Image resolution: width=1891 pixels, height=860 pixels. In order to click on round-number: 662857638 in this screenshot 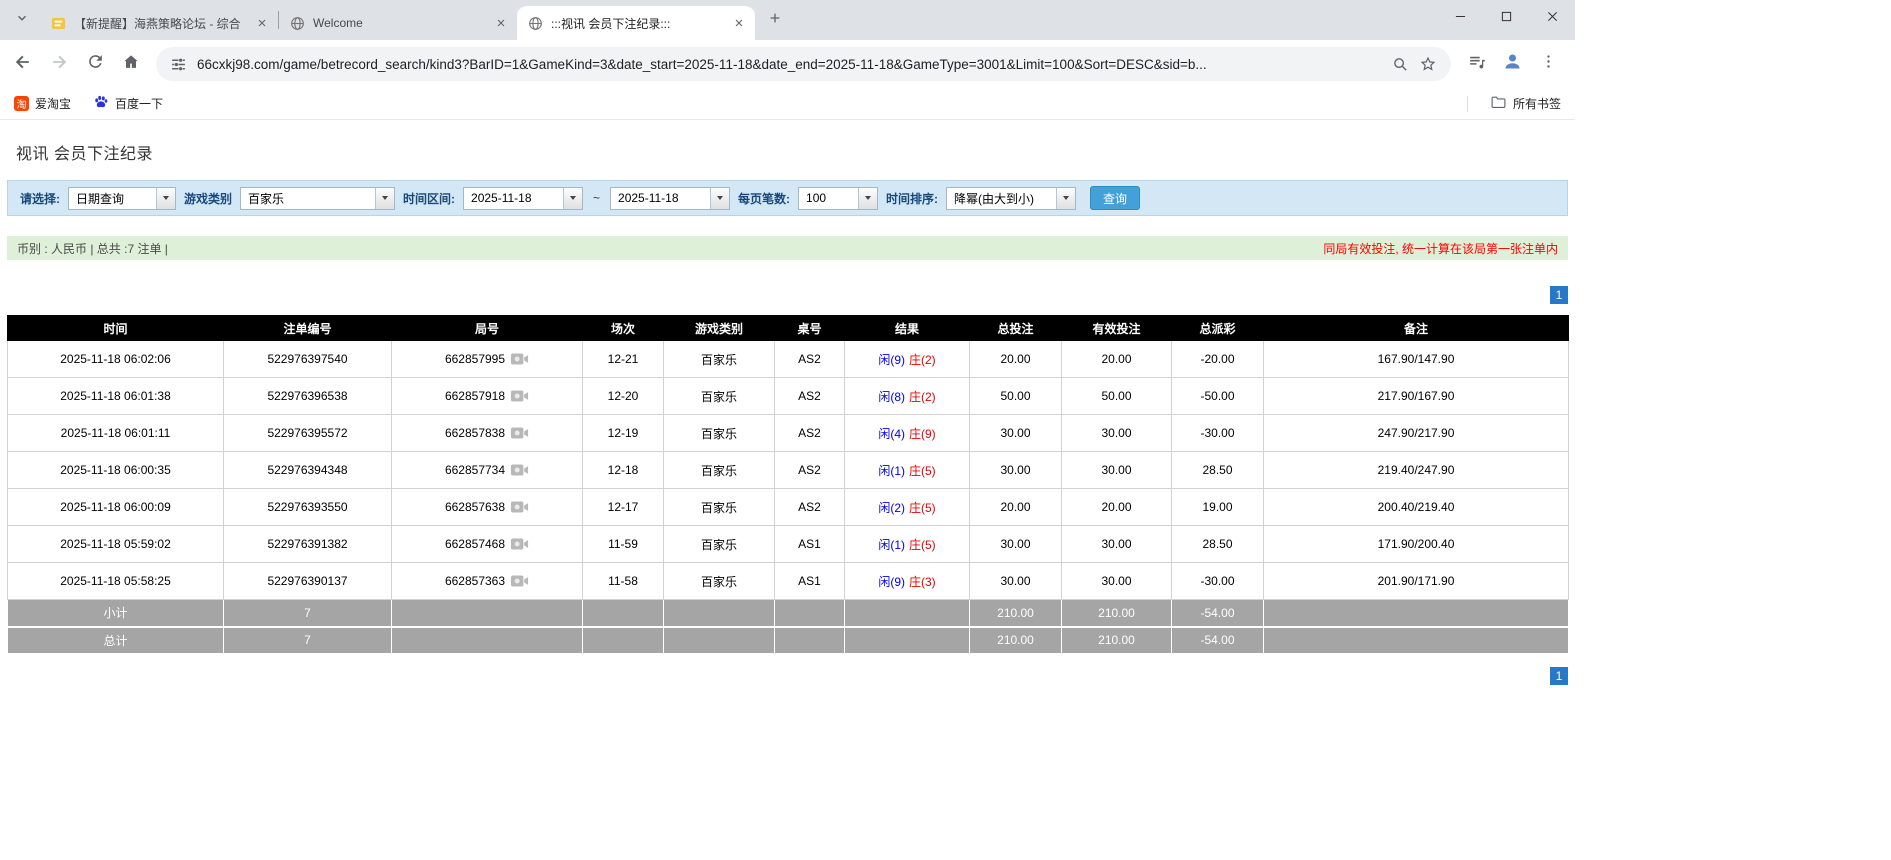, I will do `click(475, 507)`.